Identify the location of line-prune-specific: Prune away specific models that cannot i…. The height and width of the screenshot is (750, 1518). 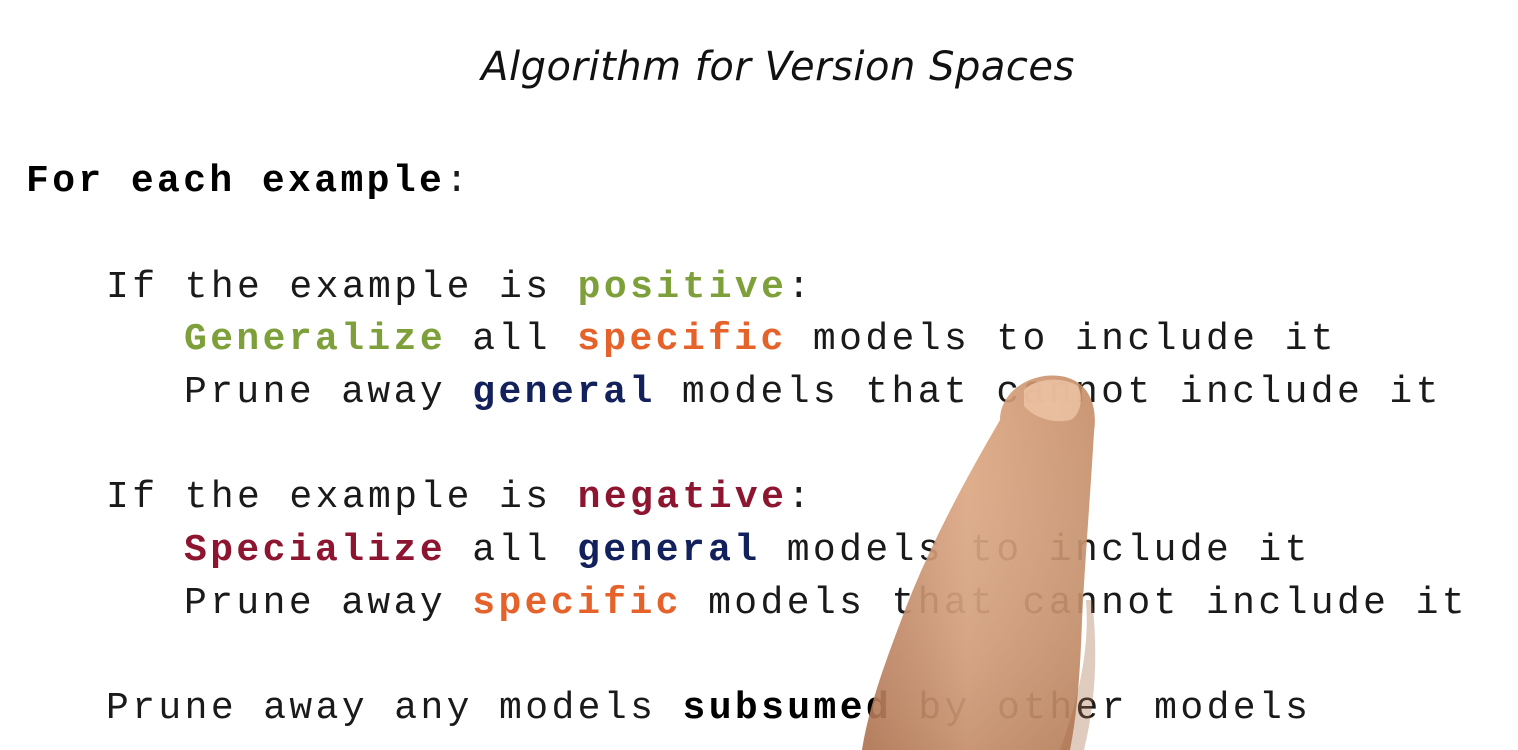
(826, 604).